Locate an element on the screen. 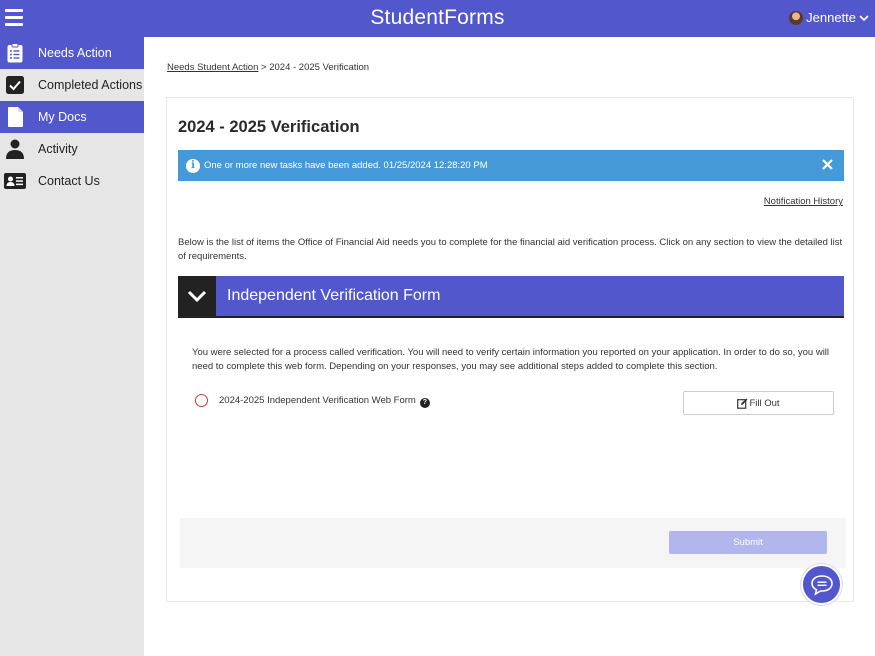  person-icon is located at coordinates (15, 149).